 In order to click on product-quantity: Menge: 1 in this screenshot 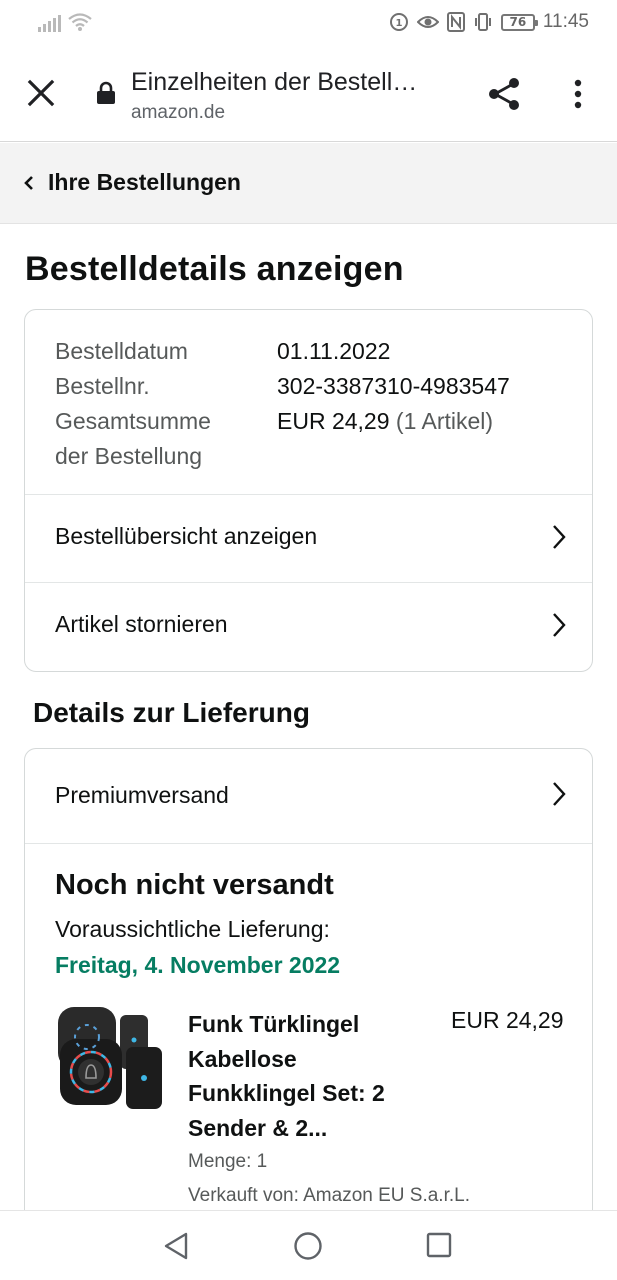, I will do `click(228, 1161)`.